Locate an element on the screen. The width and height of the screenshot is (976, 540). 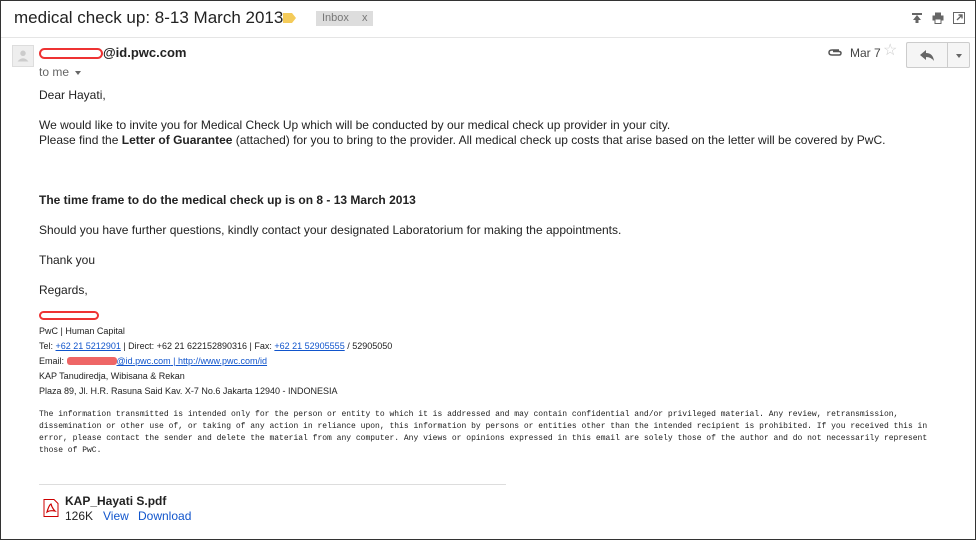
star-icon: ☆ is located at coordinates (890, 51).